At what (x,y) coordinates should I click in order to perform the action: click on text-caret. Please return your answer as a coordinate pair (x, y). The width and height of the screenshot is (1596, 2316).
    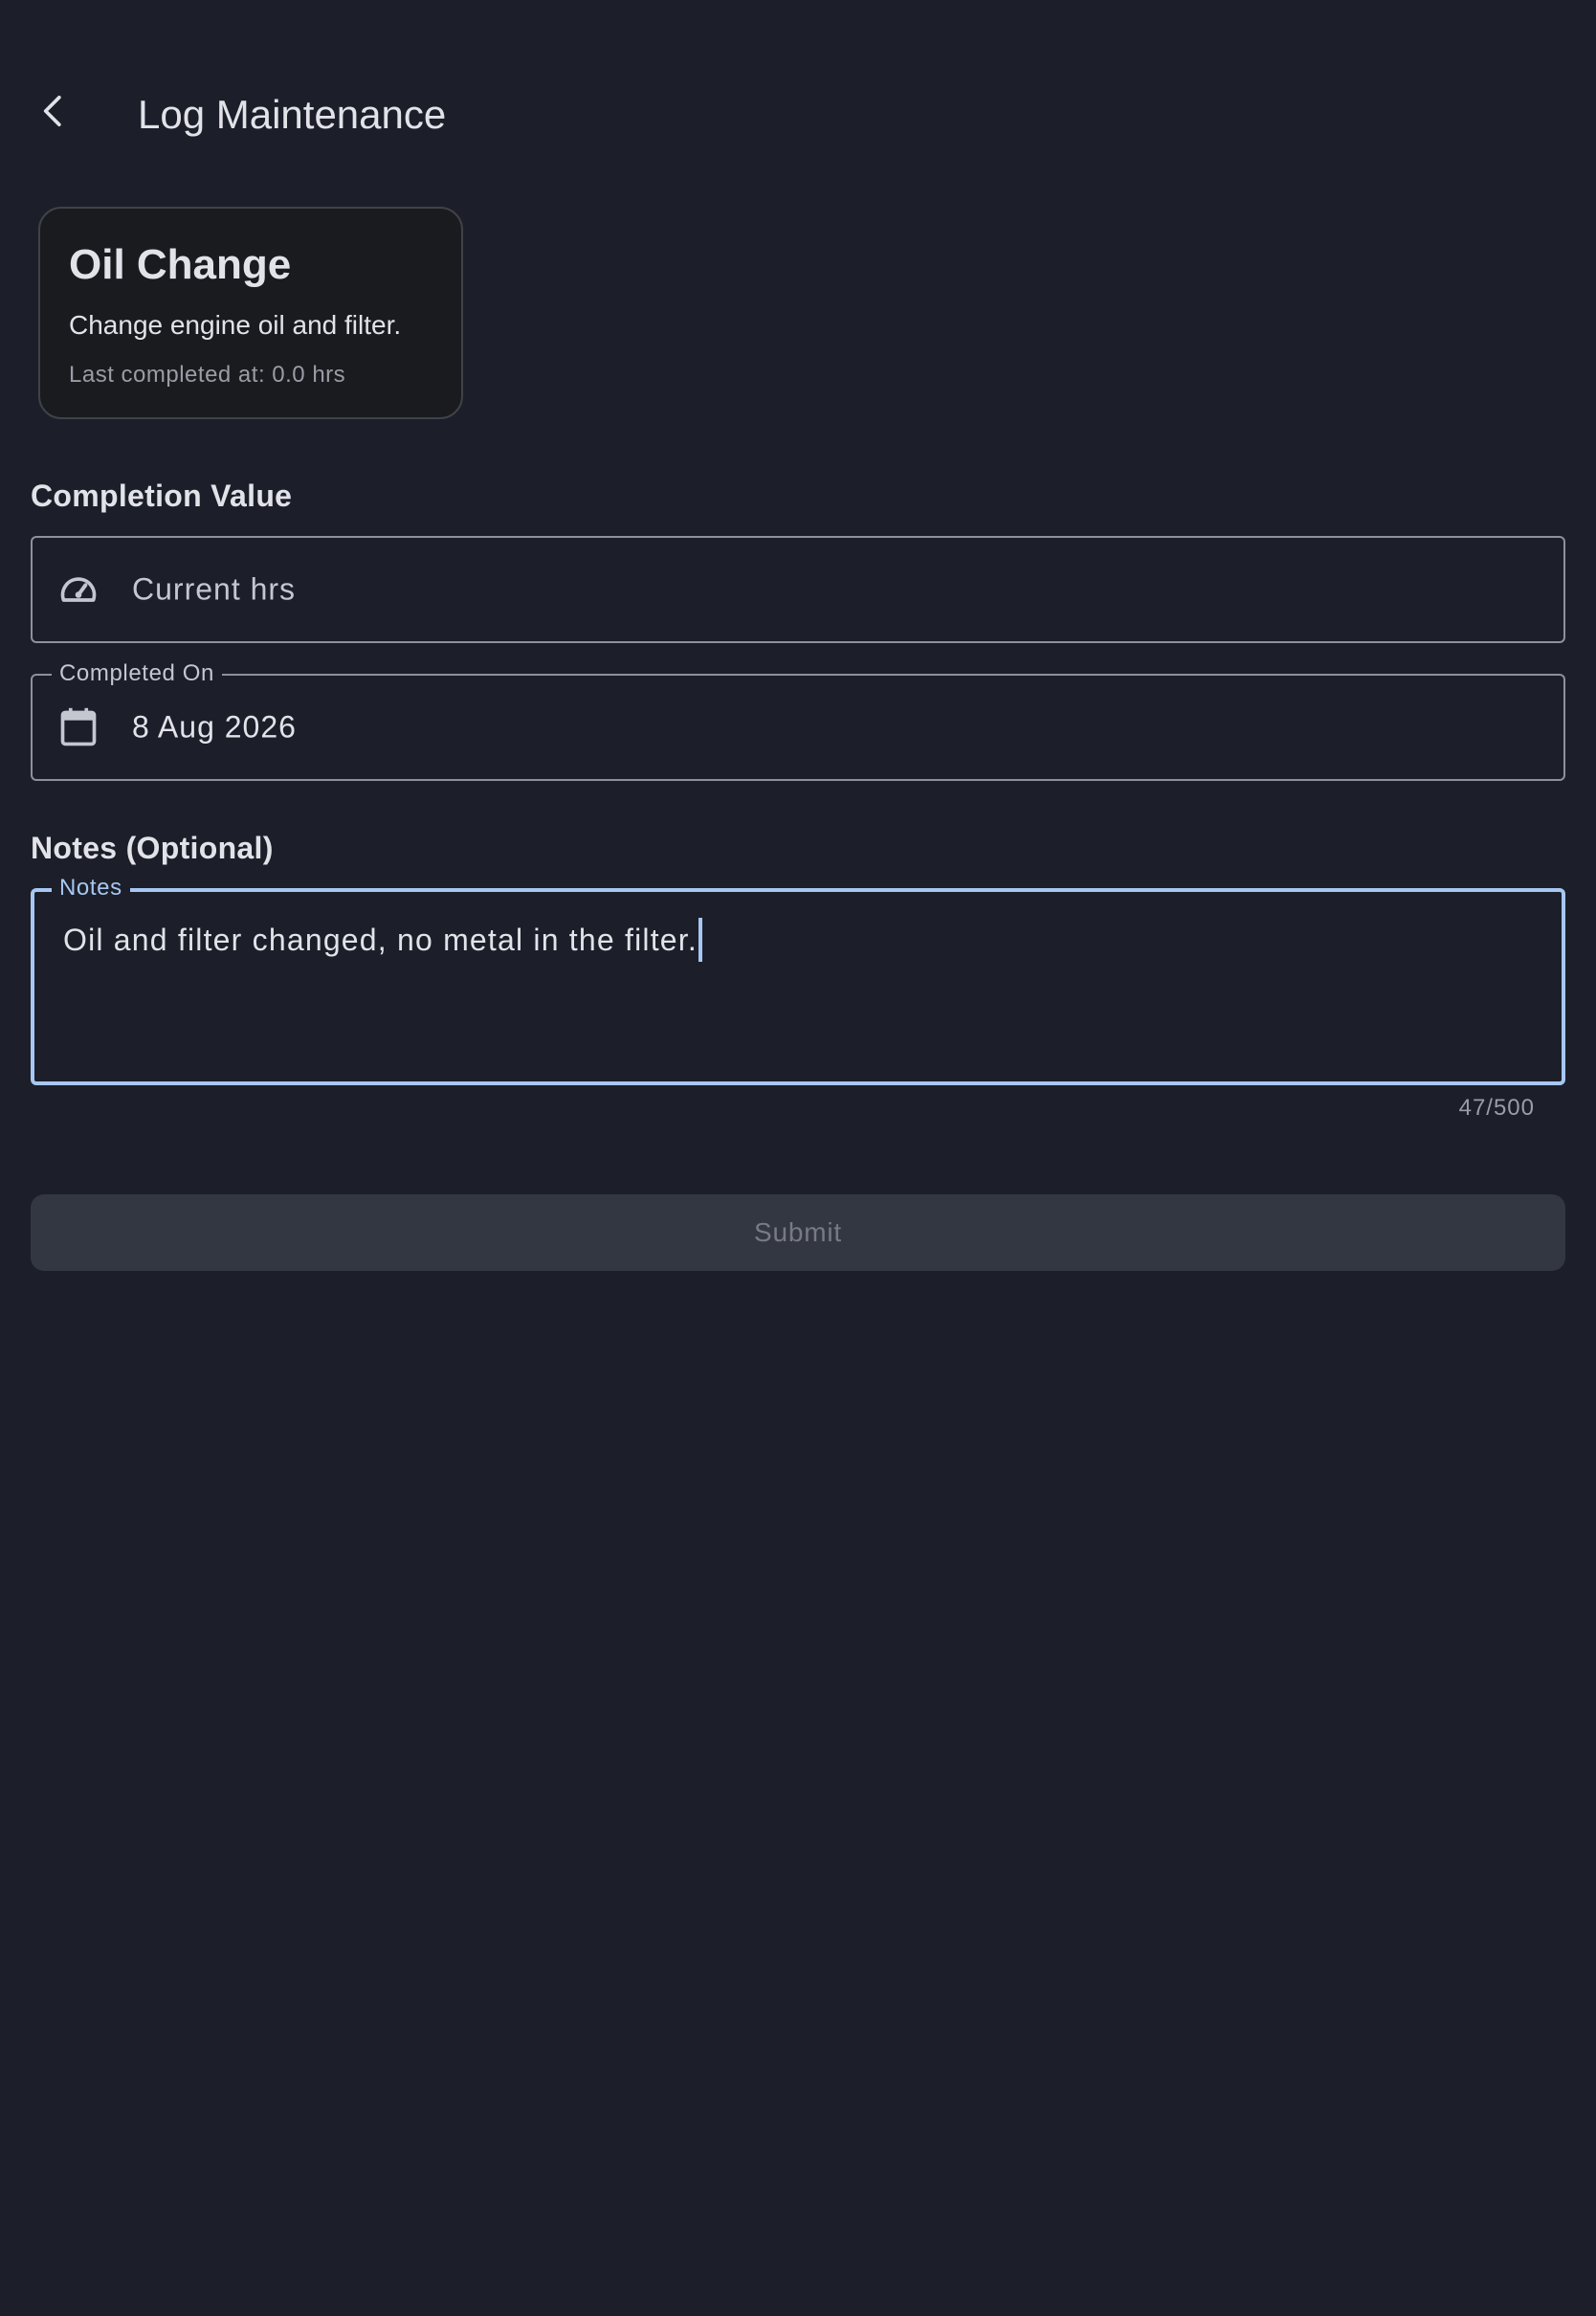
    Looking at the image, I should click on (700, 940).